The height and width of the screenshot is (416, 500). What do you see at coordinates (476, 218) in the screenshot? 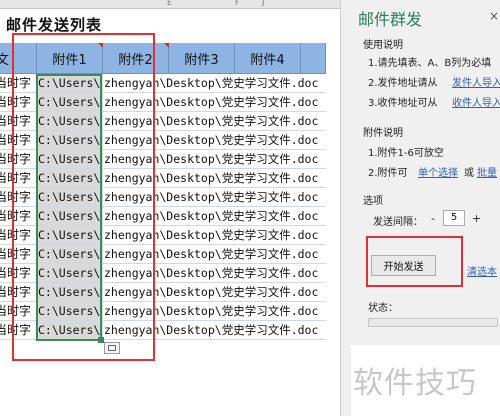
I see `interval-increment-button: +` at bounding box center [476, 218].